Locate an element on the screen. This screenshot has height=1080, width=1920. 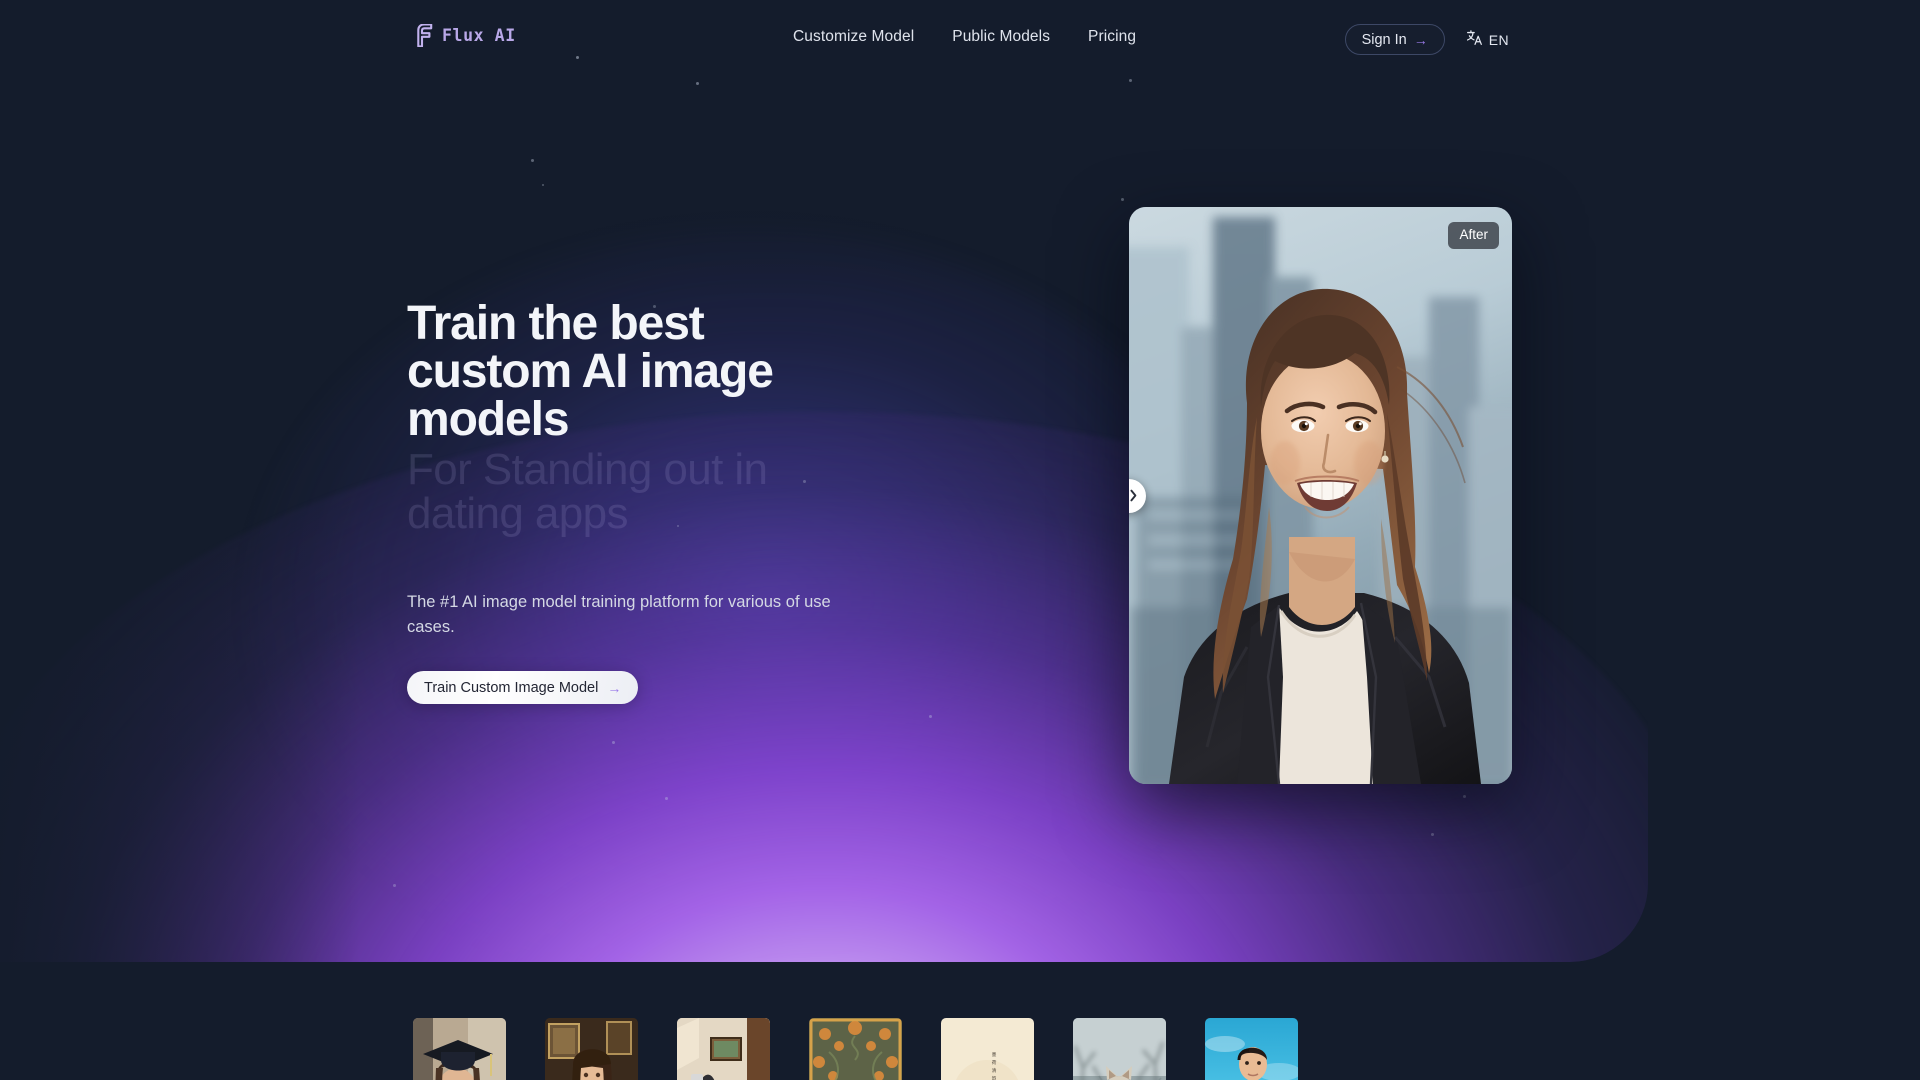
after-badge: After is located at coordinates (1473, 235).